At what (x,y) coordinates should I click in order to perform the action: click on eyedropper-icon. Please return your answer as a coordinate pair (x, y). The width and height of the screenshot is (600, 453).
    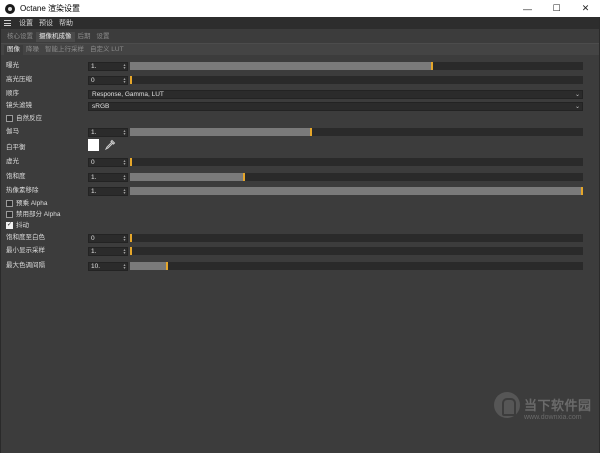
    Looking at the image, I should click on (110, 145).